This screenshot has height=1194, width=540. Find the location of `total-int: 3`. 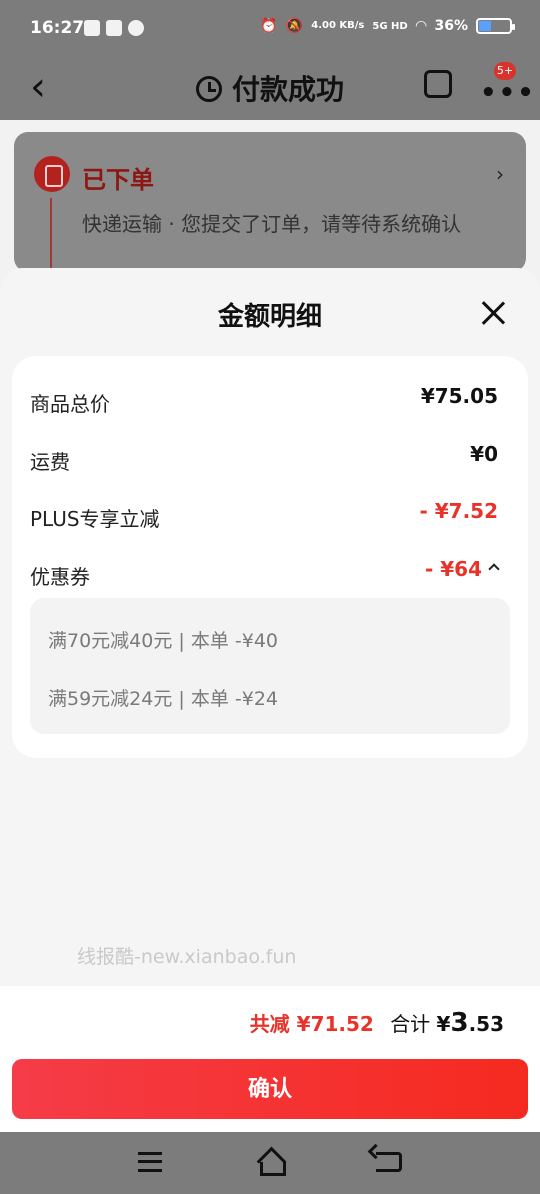

total-int: 3 is located at coordinates (459, 1023).